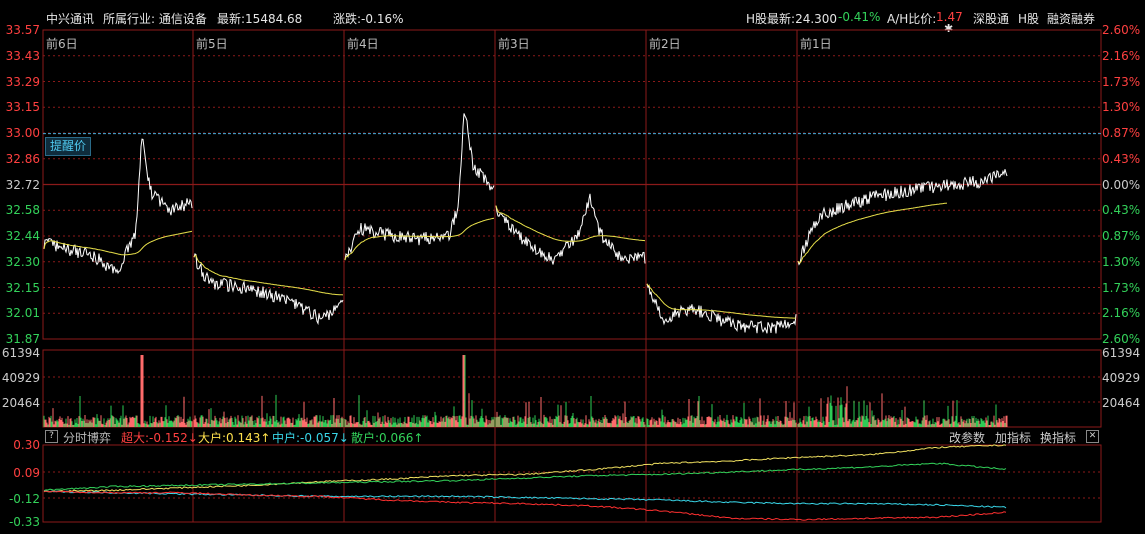 Image resolution: width=1145 pixels, height=534 pixels. What do you see at coordinates (22, 339) in the screenshot?
I see `price-axis-label: 31.87` at bounding box center [22, 339].